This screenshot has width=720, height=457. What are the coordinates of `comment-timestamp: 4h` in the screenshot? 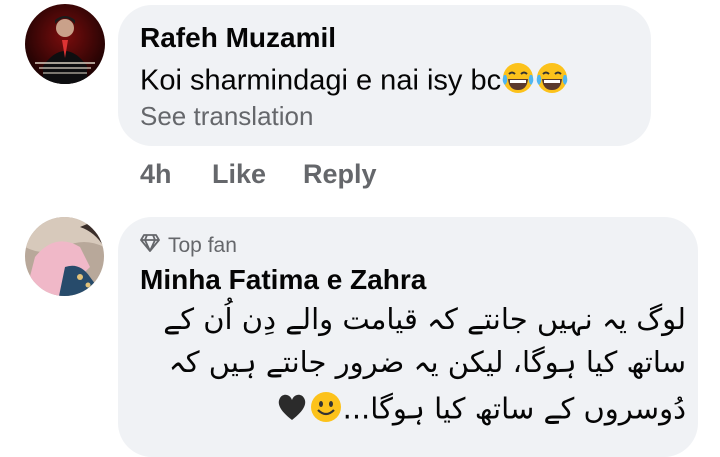 It's located at (156, 174).